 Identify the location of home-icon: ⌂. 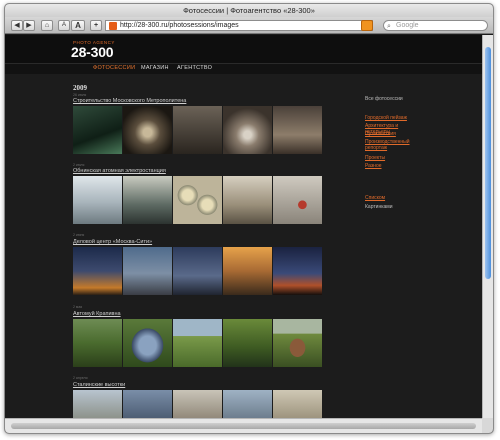
(47, 25).